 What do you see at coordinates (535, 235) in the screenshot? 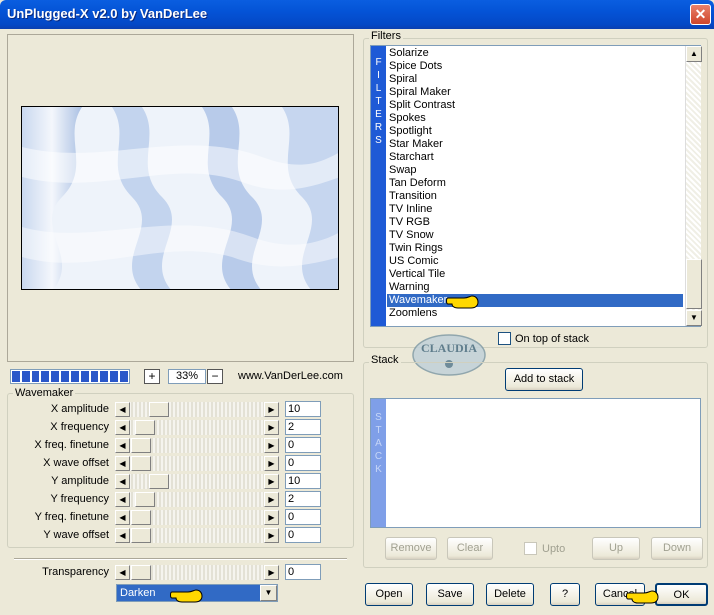
I see `filter-item: TV Snow` at bounding box center [535, 235].